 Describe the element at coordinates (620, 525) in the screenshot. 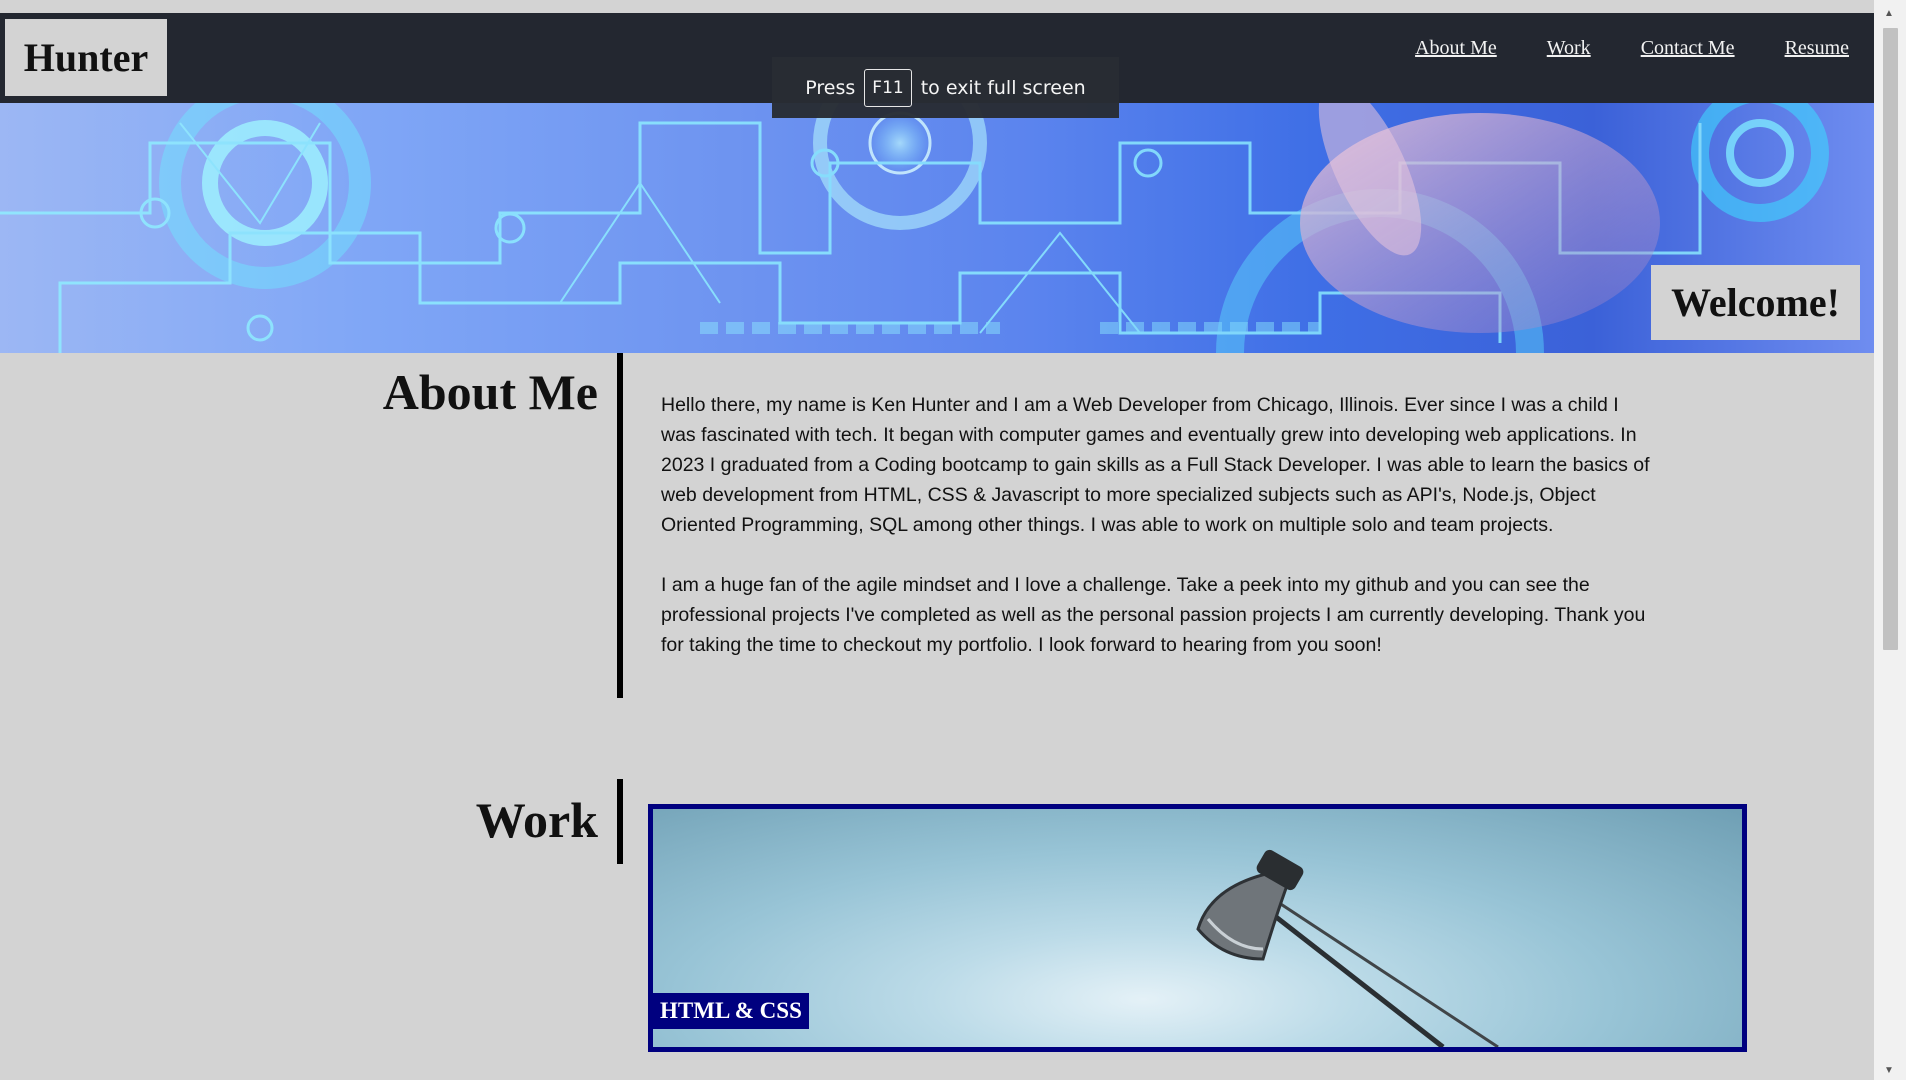

I see `about-divider` at that location.